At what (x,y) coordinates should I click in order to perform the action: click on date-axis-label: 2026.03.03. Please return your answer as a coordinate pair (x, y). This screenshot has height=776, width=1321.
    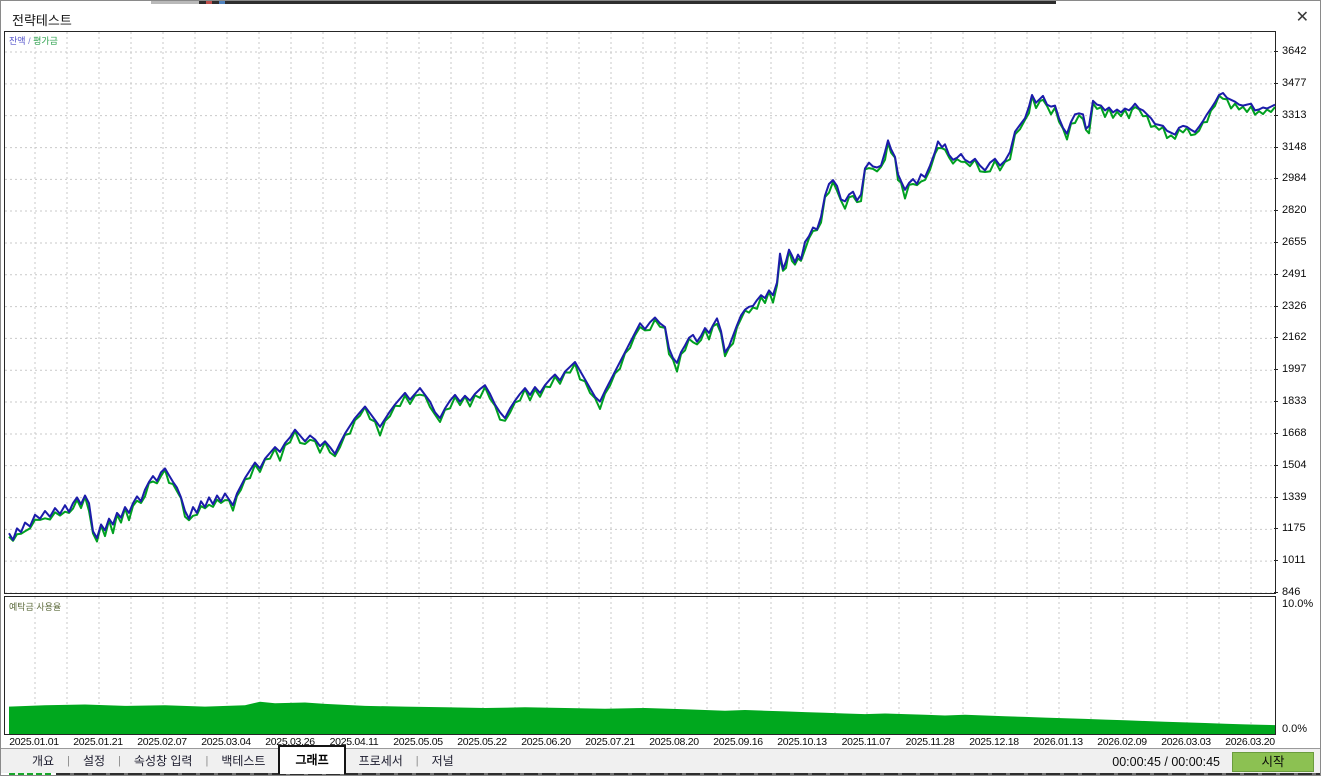
    Looking at the image, I should click on (1186, 742).